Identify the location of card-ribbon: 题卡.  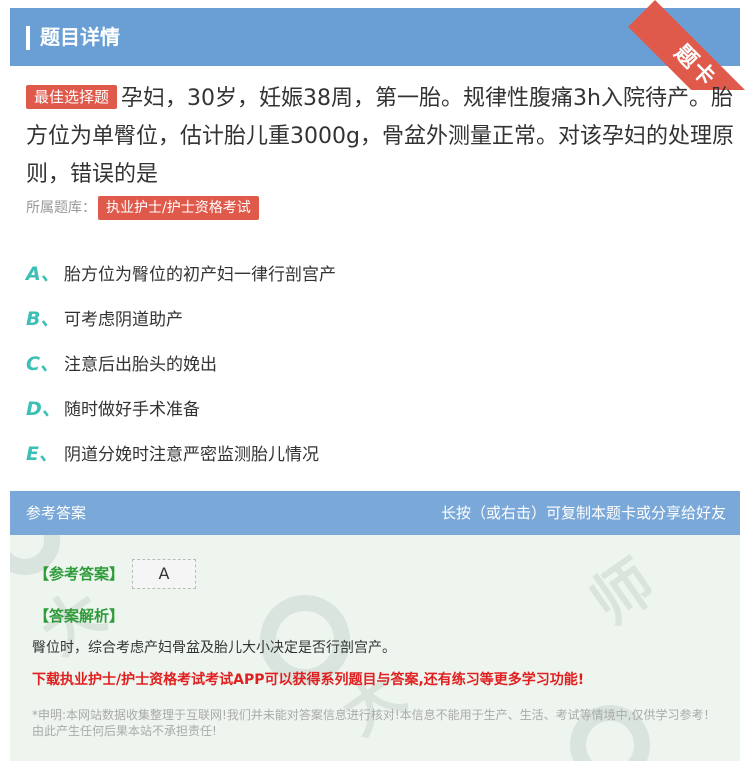
(689, 45).